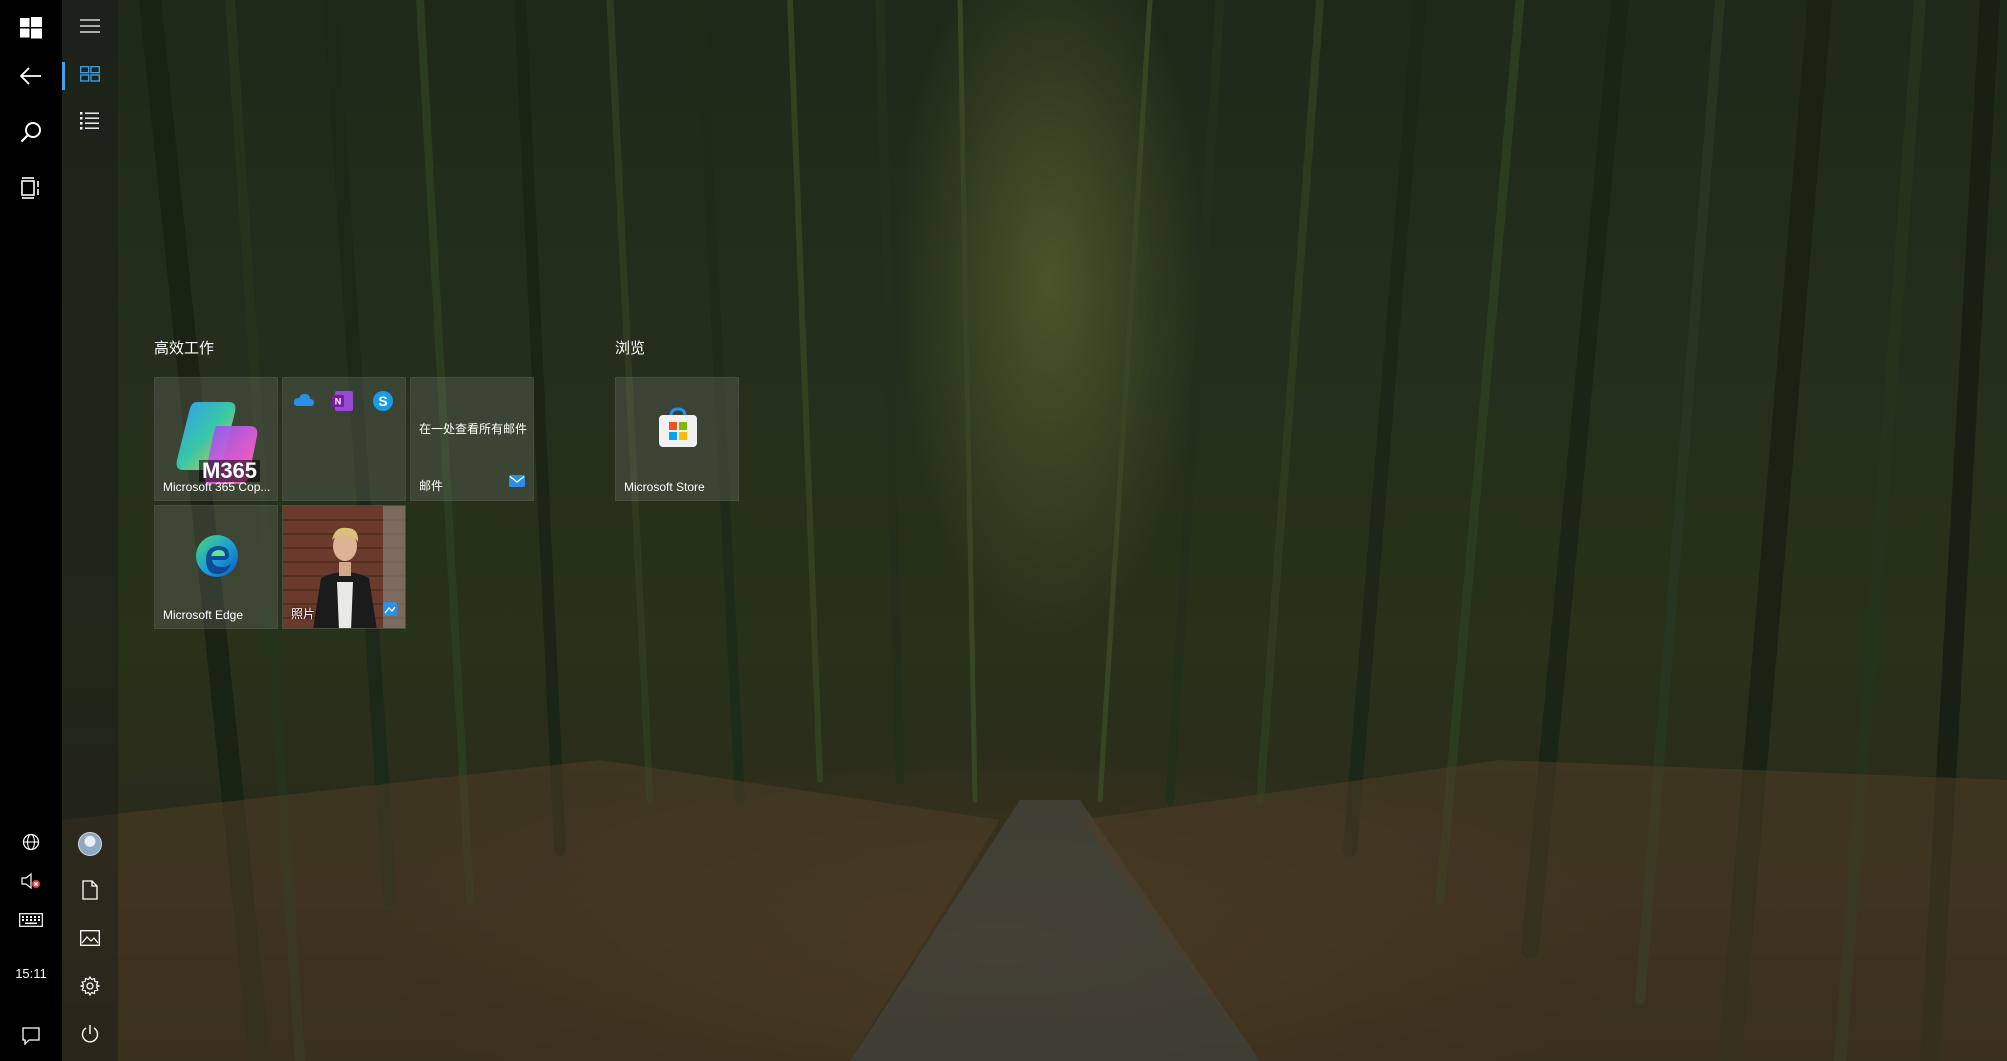  Describe the element at coordinates (343, 403) in the screenshot. I see `onenote-icon: N` at that location.